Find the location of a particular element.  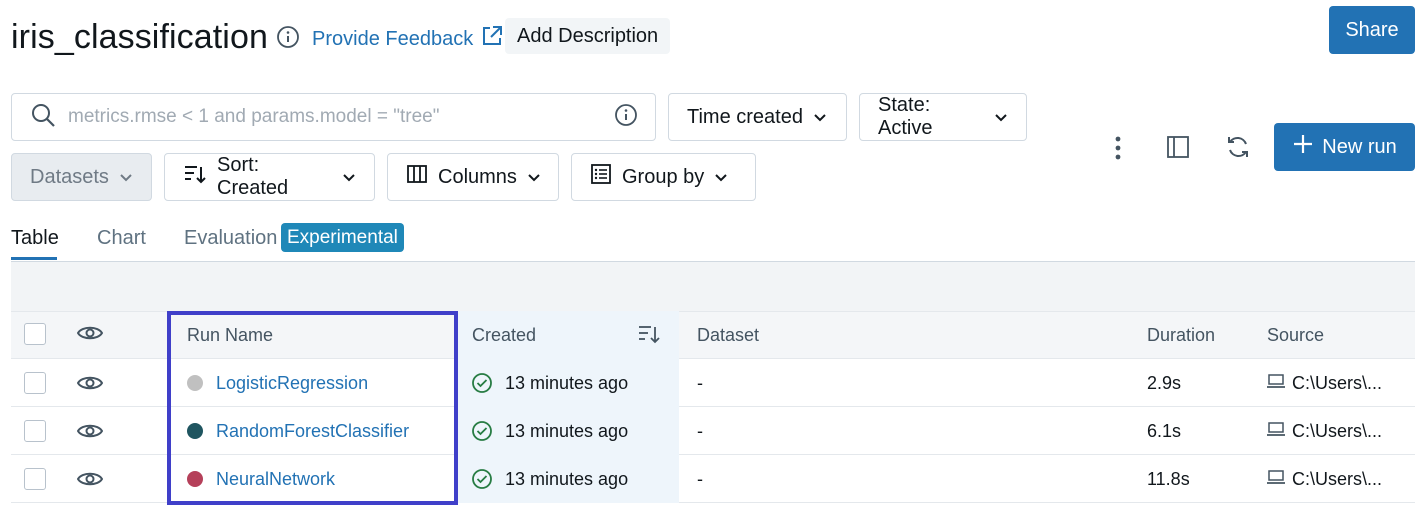

new-run-button: New run is located at coordinates (1344, 147).